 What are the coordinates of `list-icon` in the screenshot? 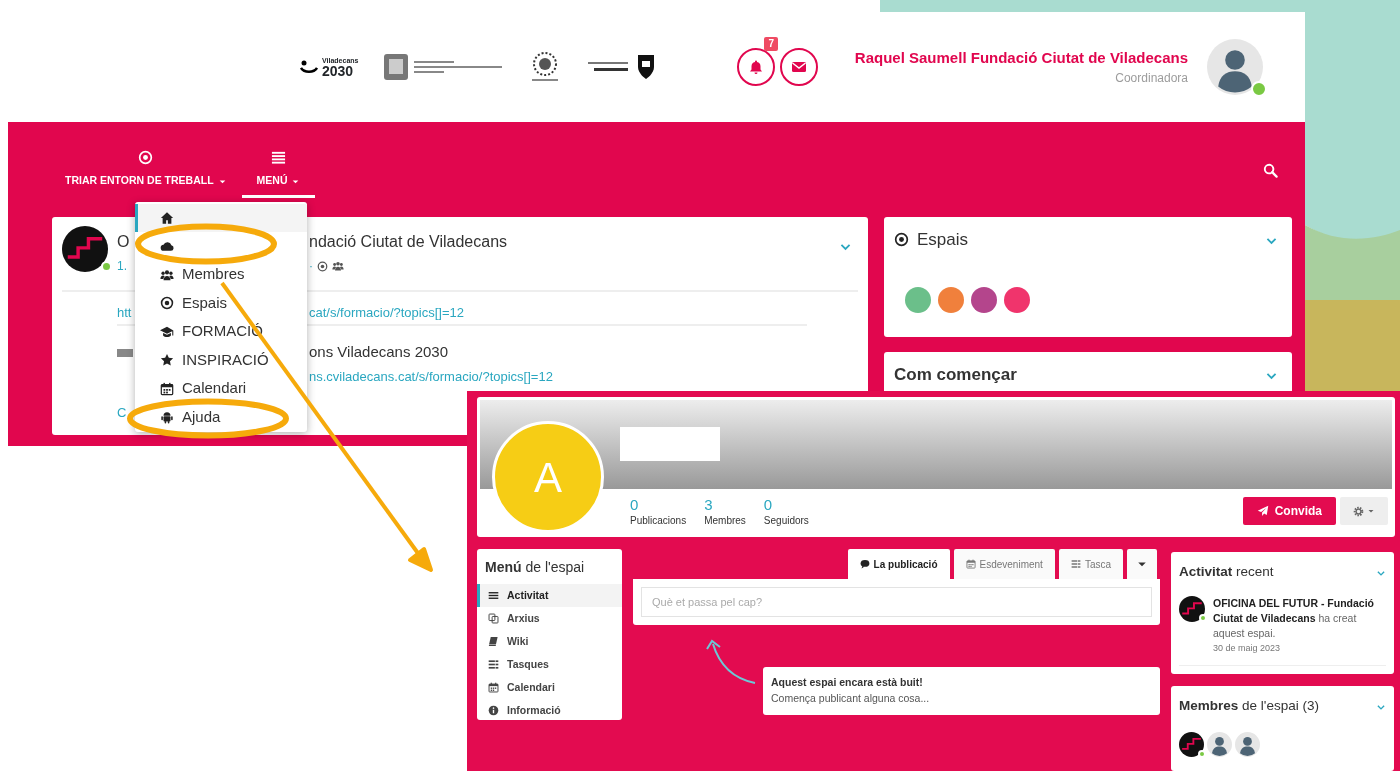 It's located at (493, 595).